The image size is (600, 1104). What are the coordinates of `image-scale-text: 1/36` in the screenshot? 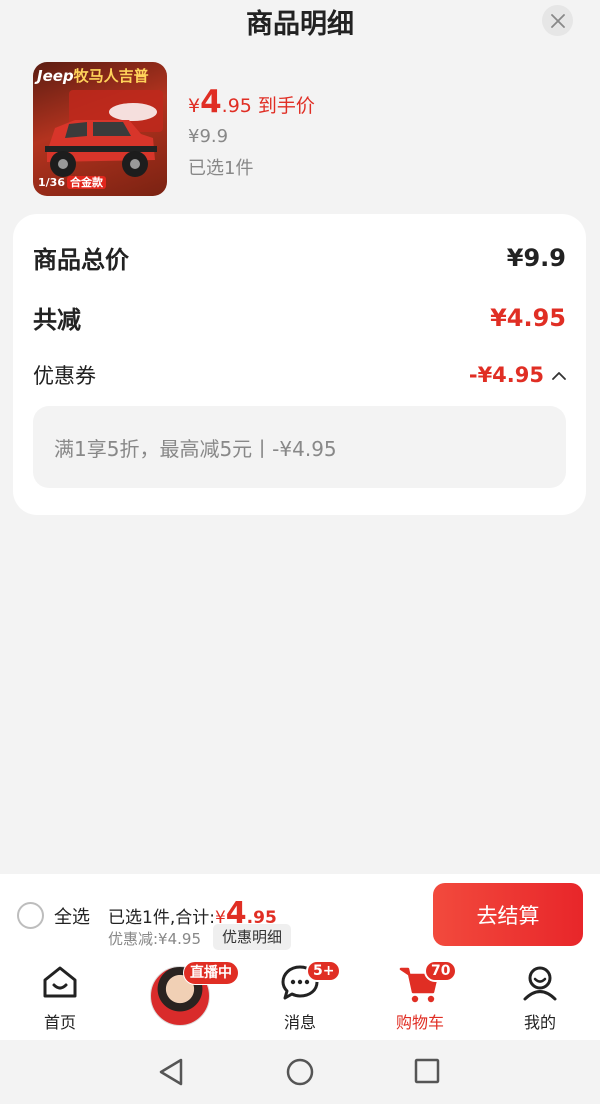 It's located at (51, 182).